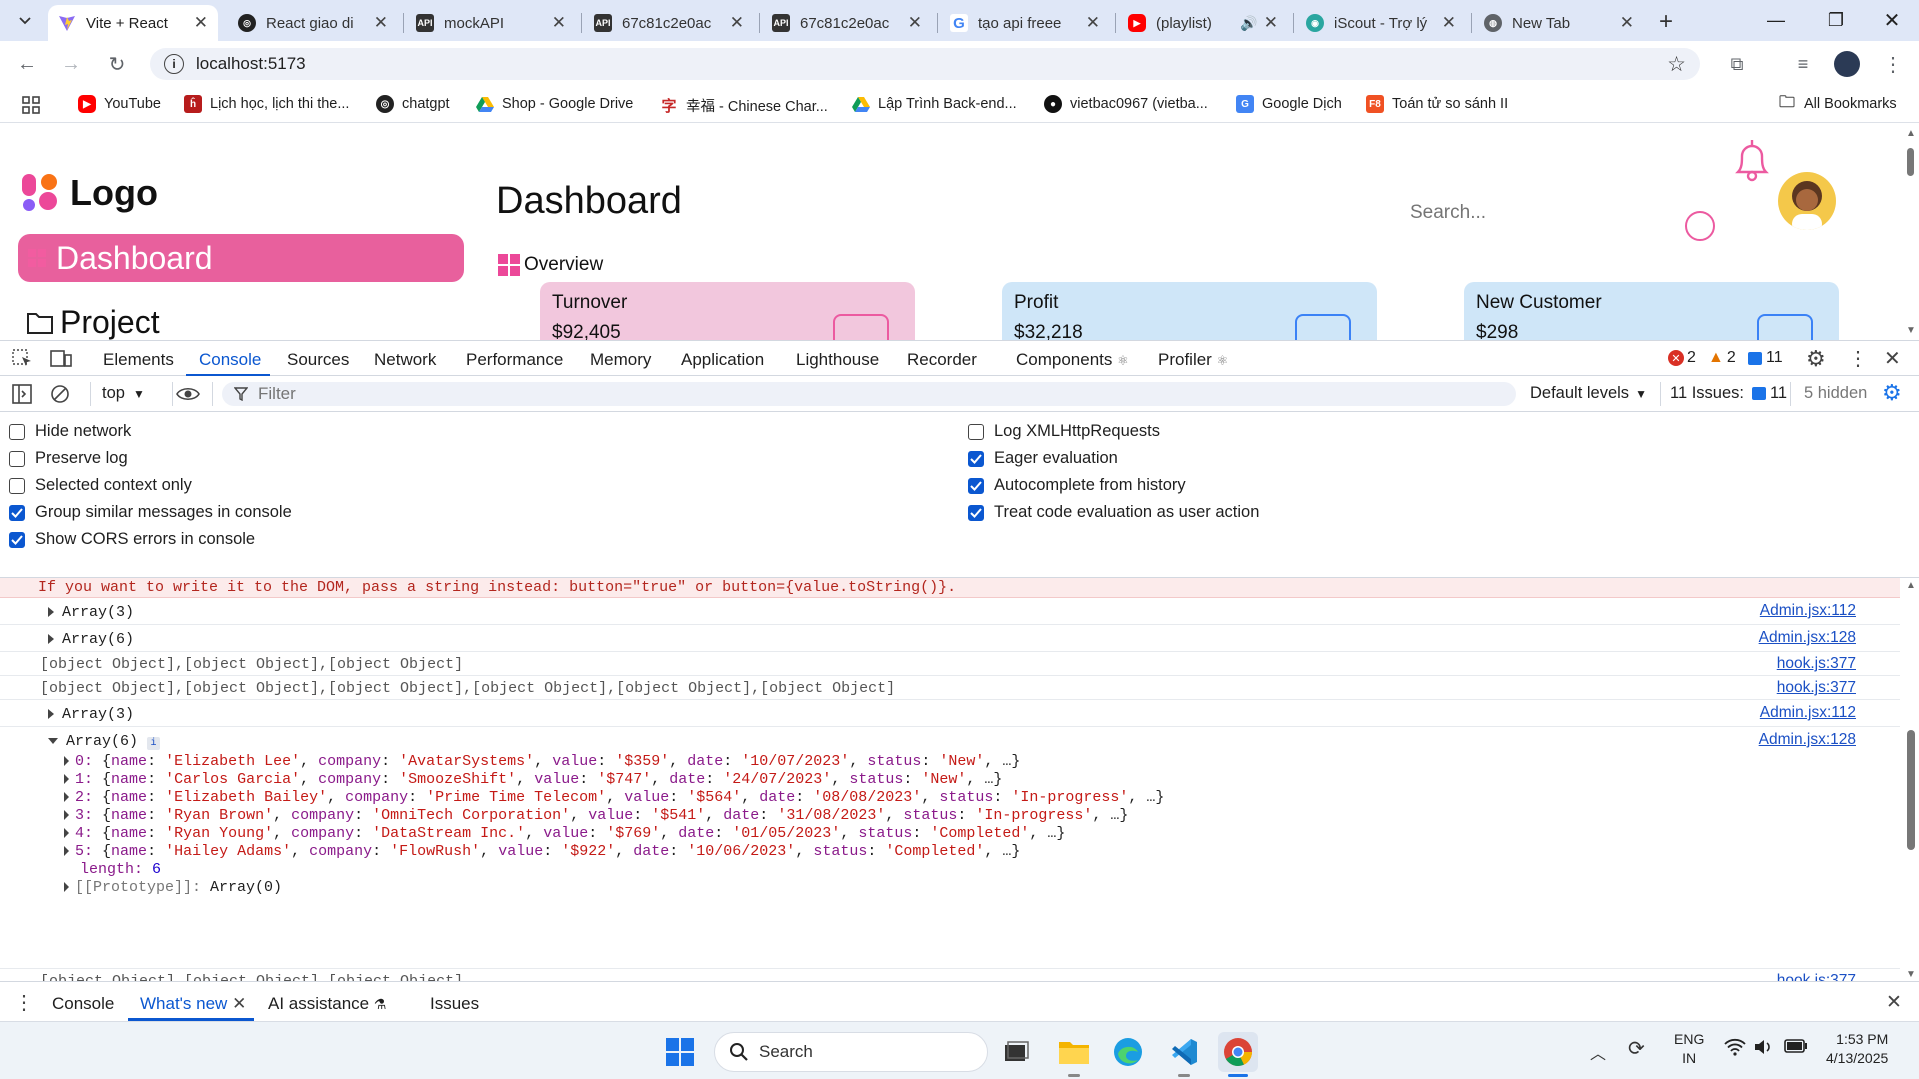  I want to click on chrome-taskbar-icon, so click(1238, 1052).